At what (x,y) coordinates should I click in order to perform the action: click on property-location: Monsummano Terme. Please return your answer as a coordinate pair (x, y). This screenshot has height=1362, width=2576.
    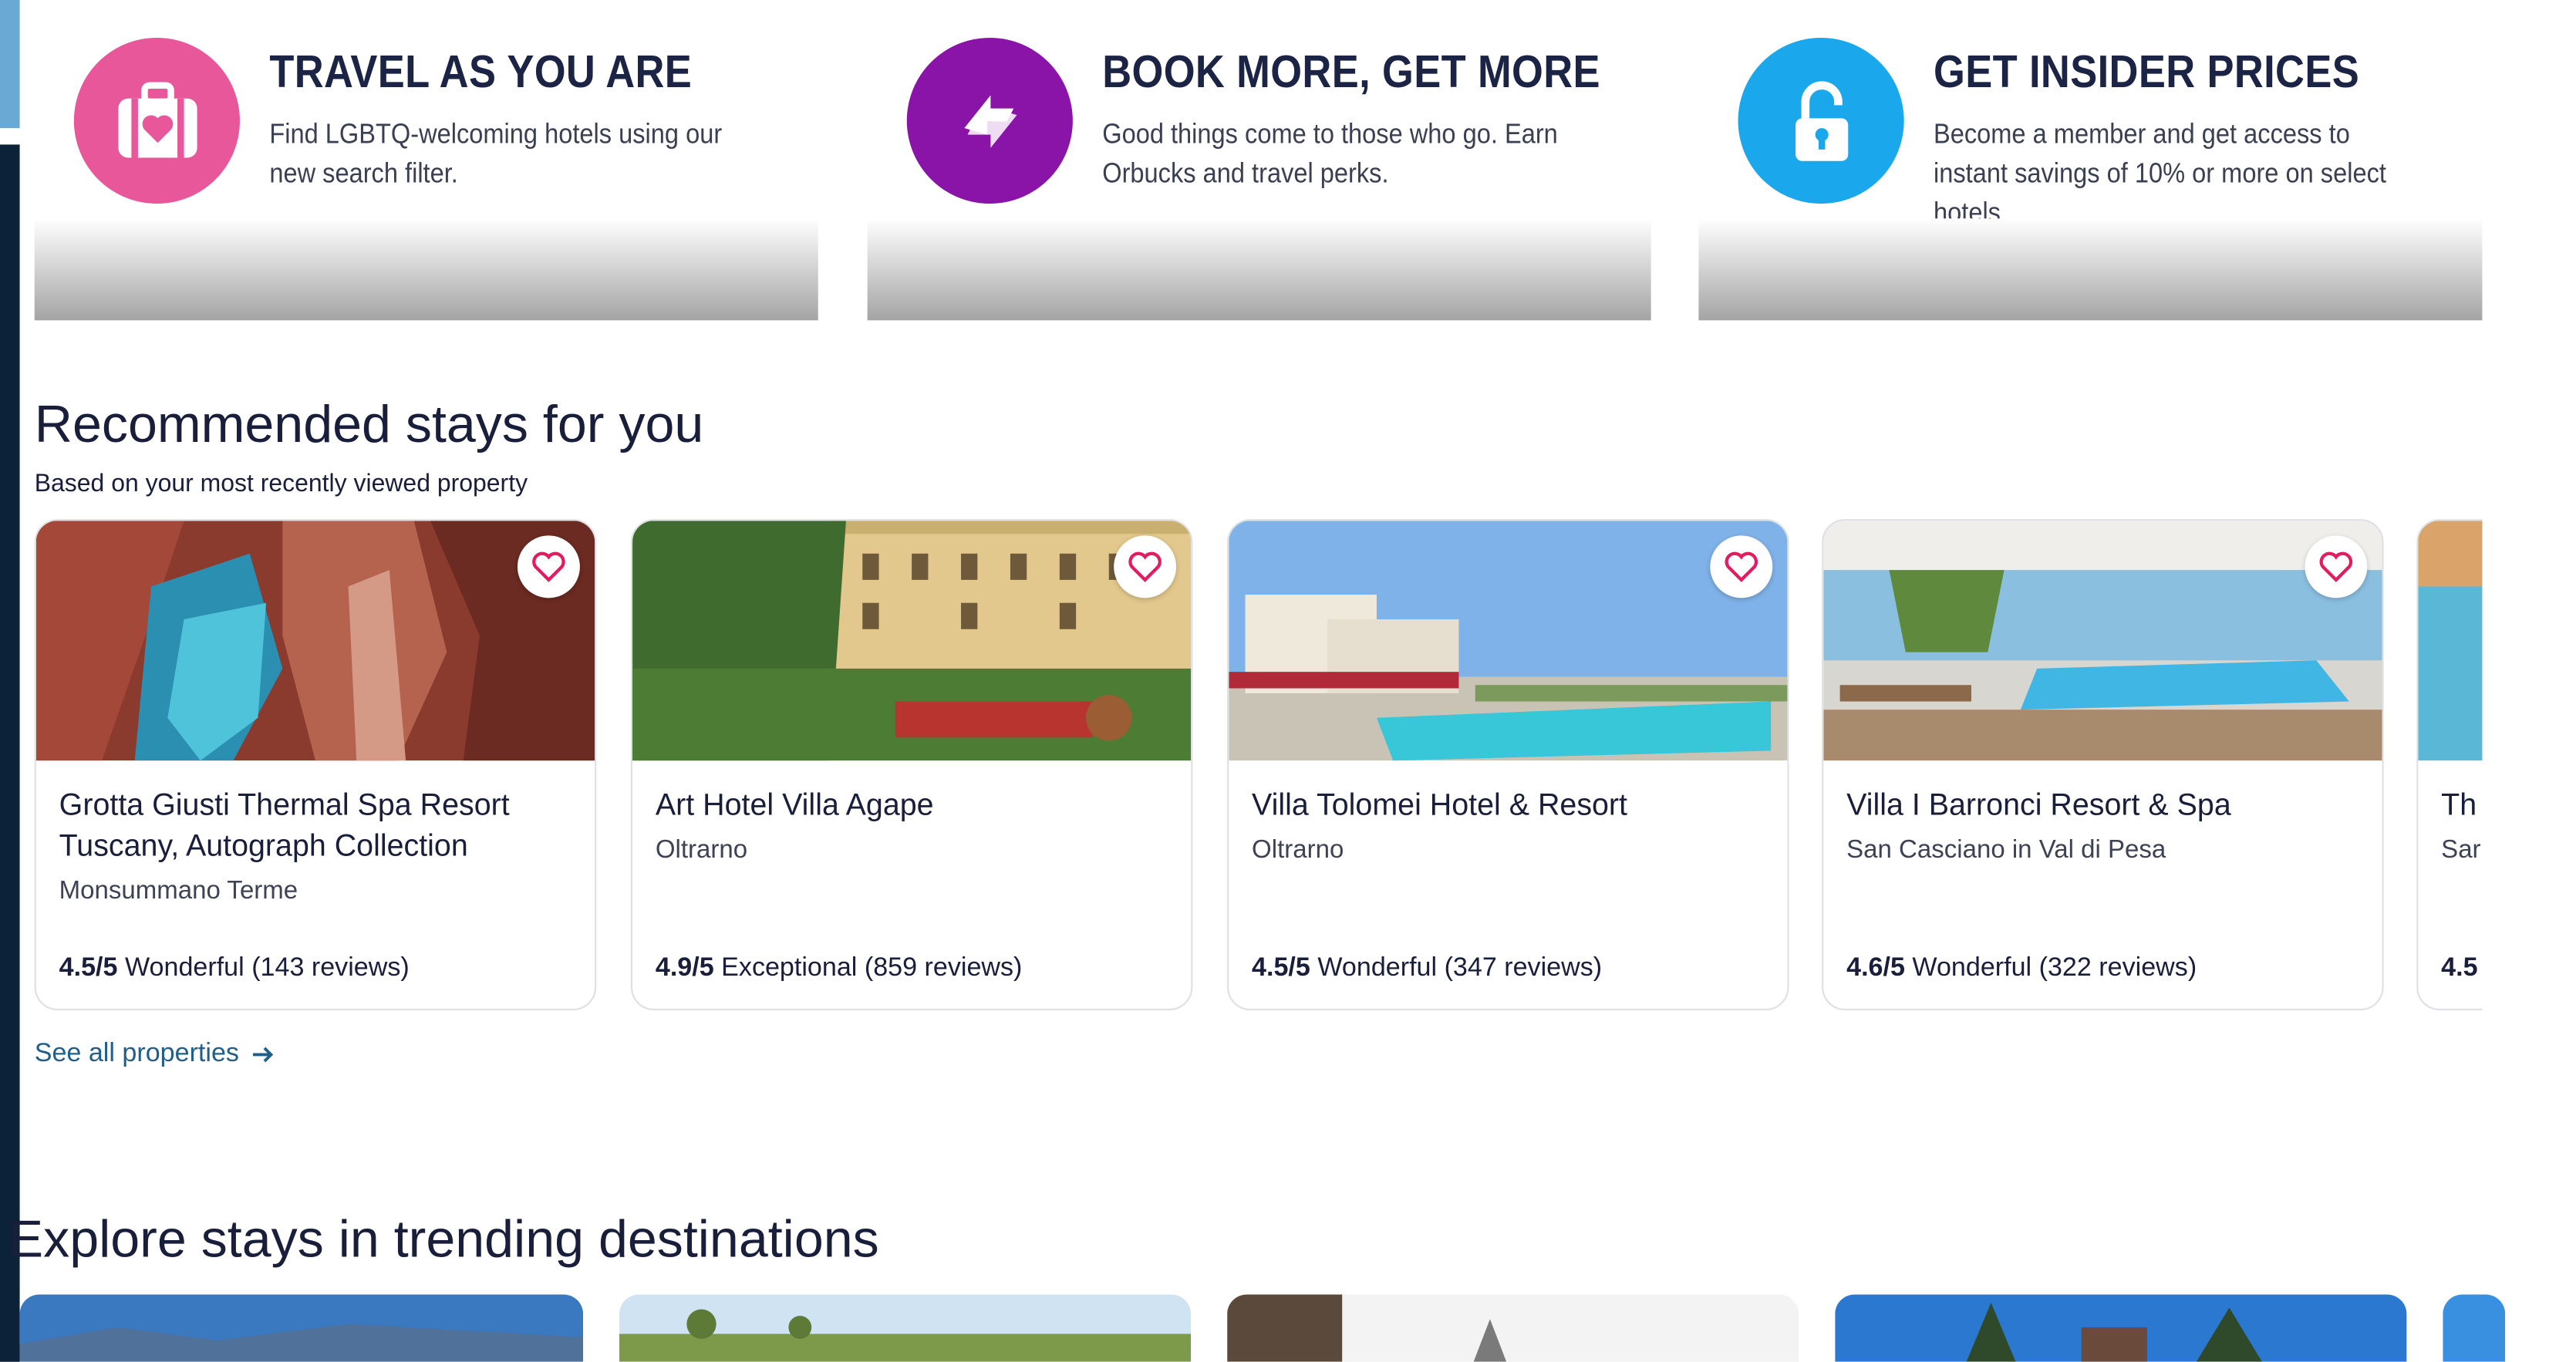
    Looking at the image, I should click on (178, 891).